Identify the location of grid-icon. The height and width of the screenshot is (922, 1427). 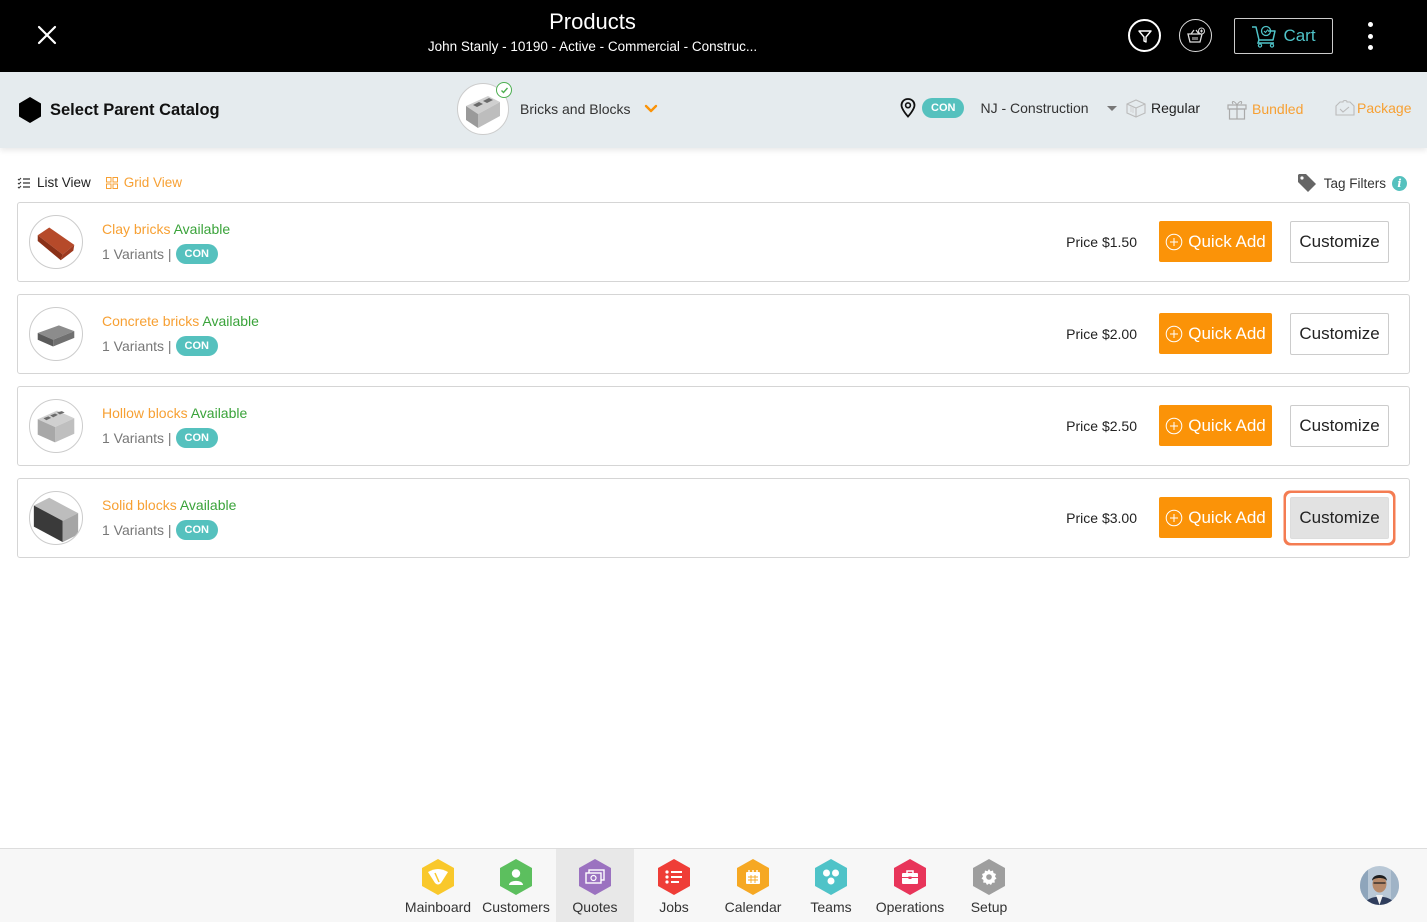
(111, 182).